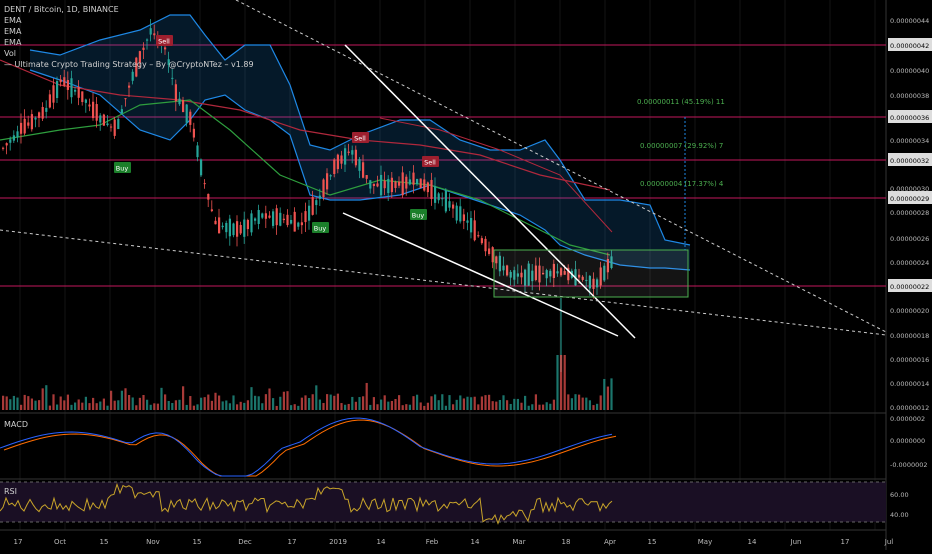 This screenshot has width=932, height=554. Describe the element at coordinates (10, 491) in the screenshot. I see `rsi-pane-label: RSI` at that location.